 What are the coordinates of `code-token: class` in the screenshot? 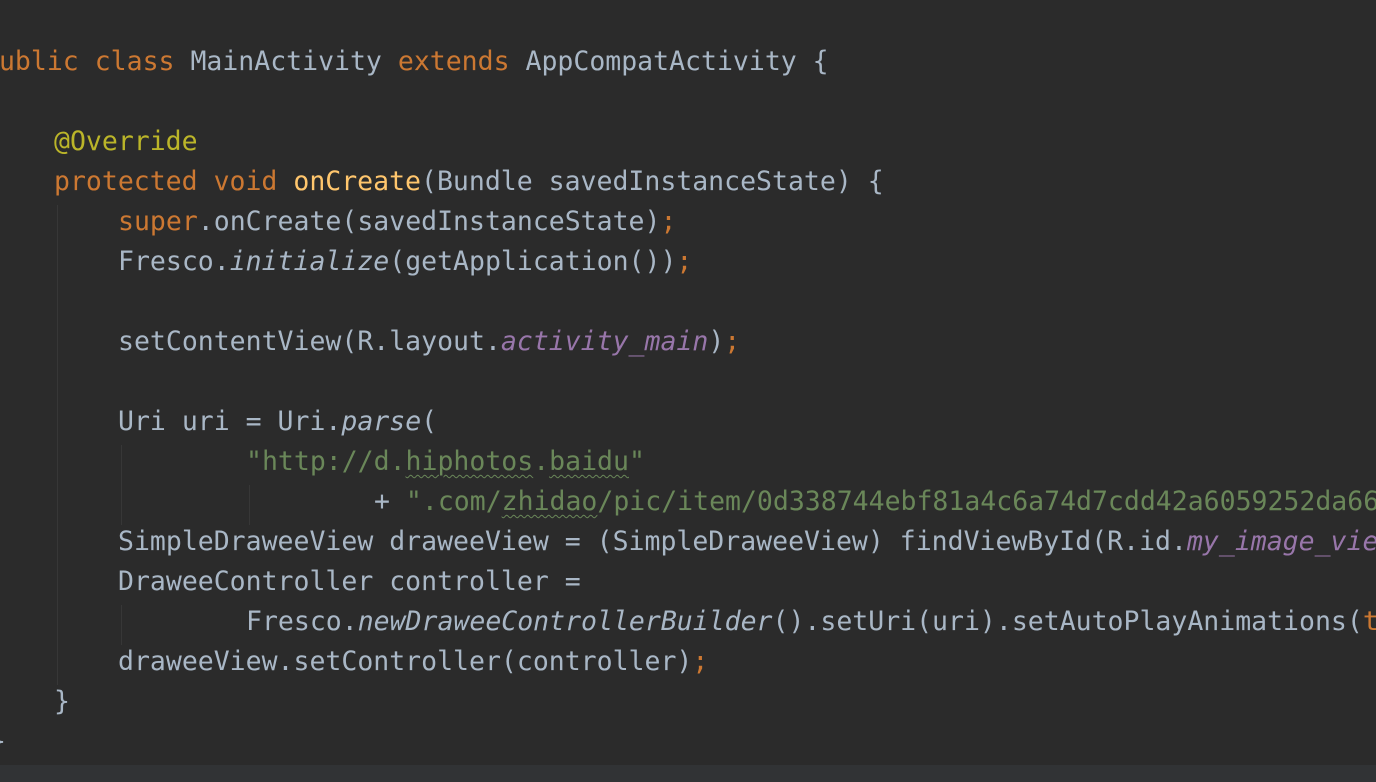 It's located at (134, 61).